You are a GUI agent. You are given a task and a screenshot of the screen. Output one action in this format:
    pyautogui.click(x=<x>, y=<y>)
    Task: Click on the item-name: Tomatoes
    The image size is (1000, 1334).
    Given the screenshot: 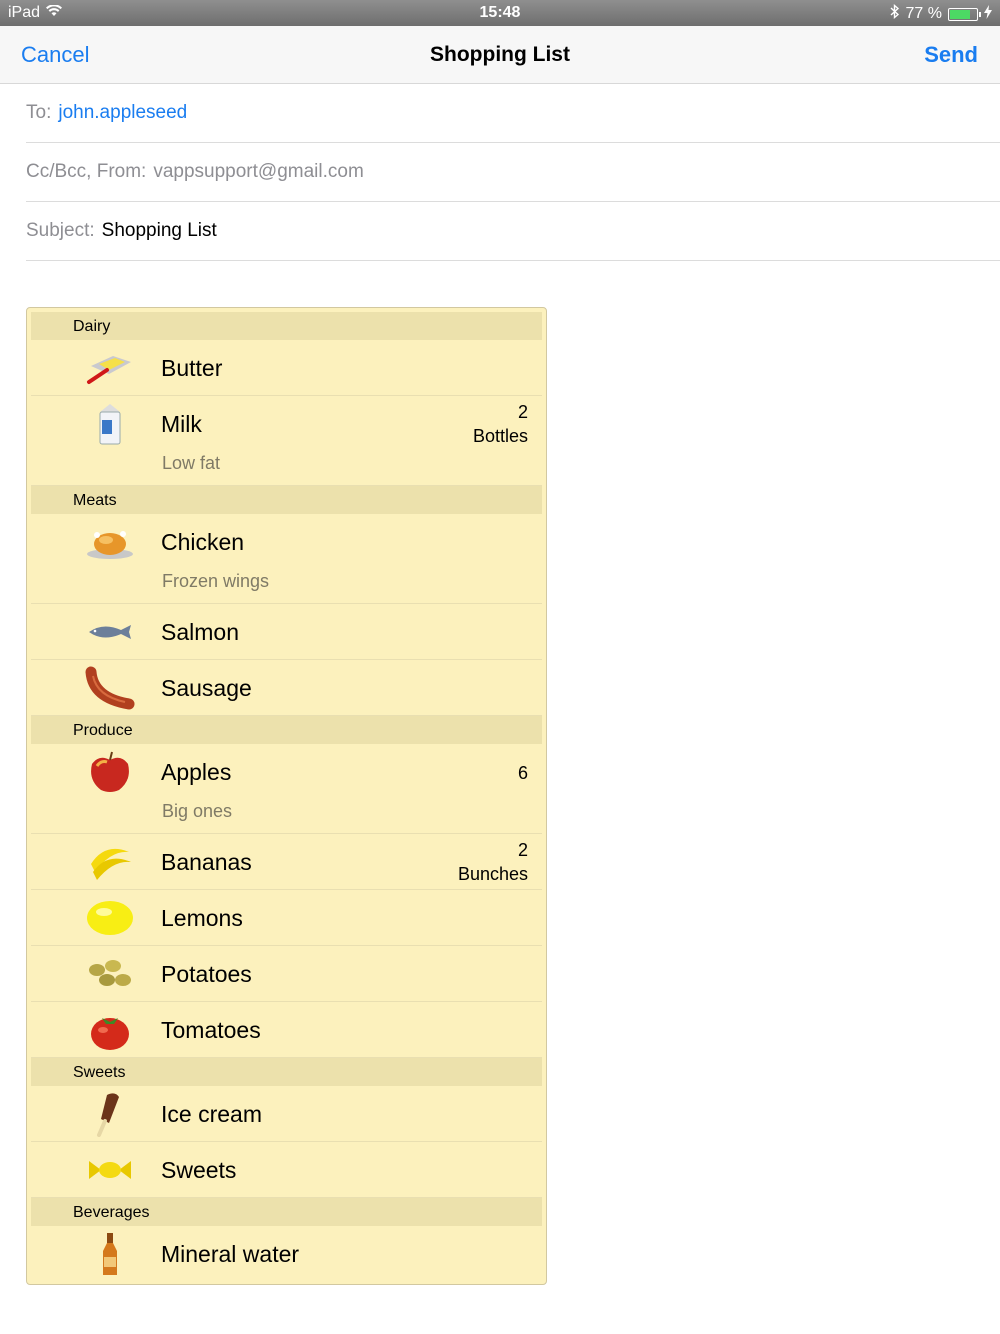 What is the action you would take?
    pyautogui.click(x=211, y=1030)
    